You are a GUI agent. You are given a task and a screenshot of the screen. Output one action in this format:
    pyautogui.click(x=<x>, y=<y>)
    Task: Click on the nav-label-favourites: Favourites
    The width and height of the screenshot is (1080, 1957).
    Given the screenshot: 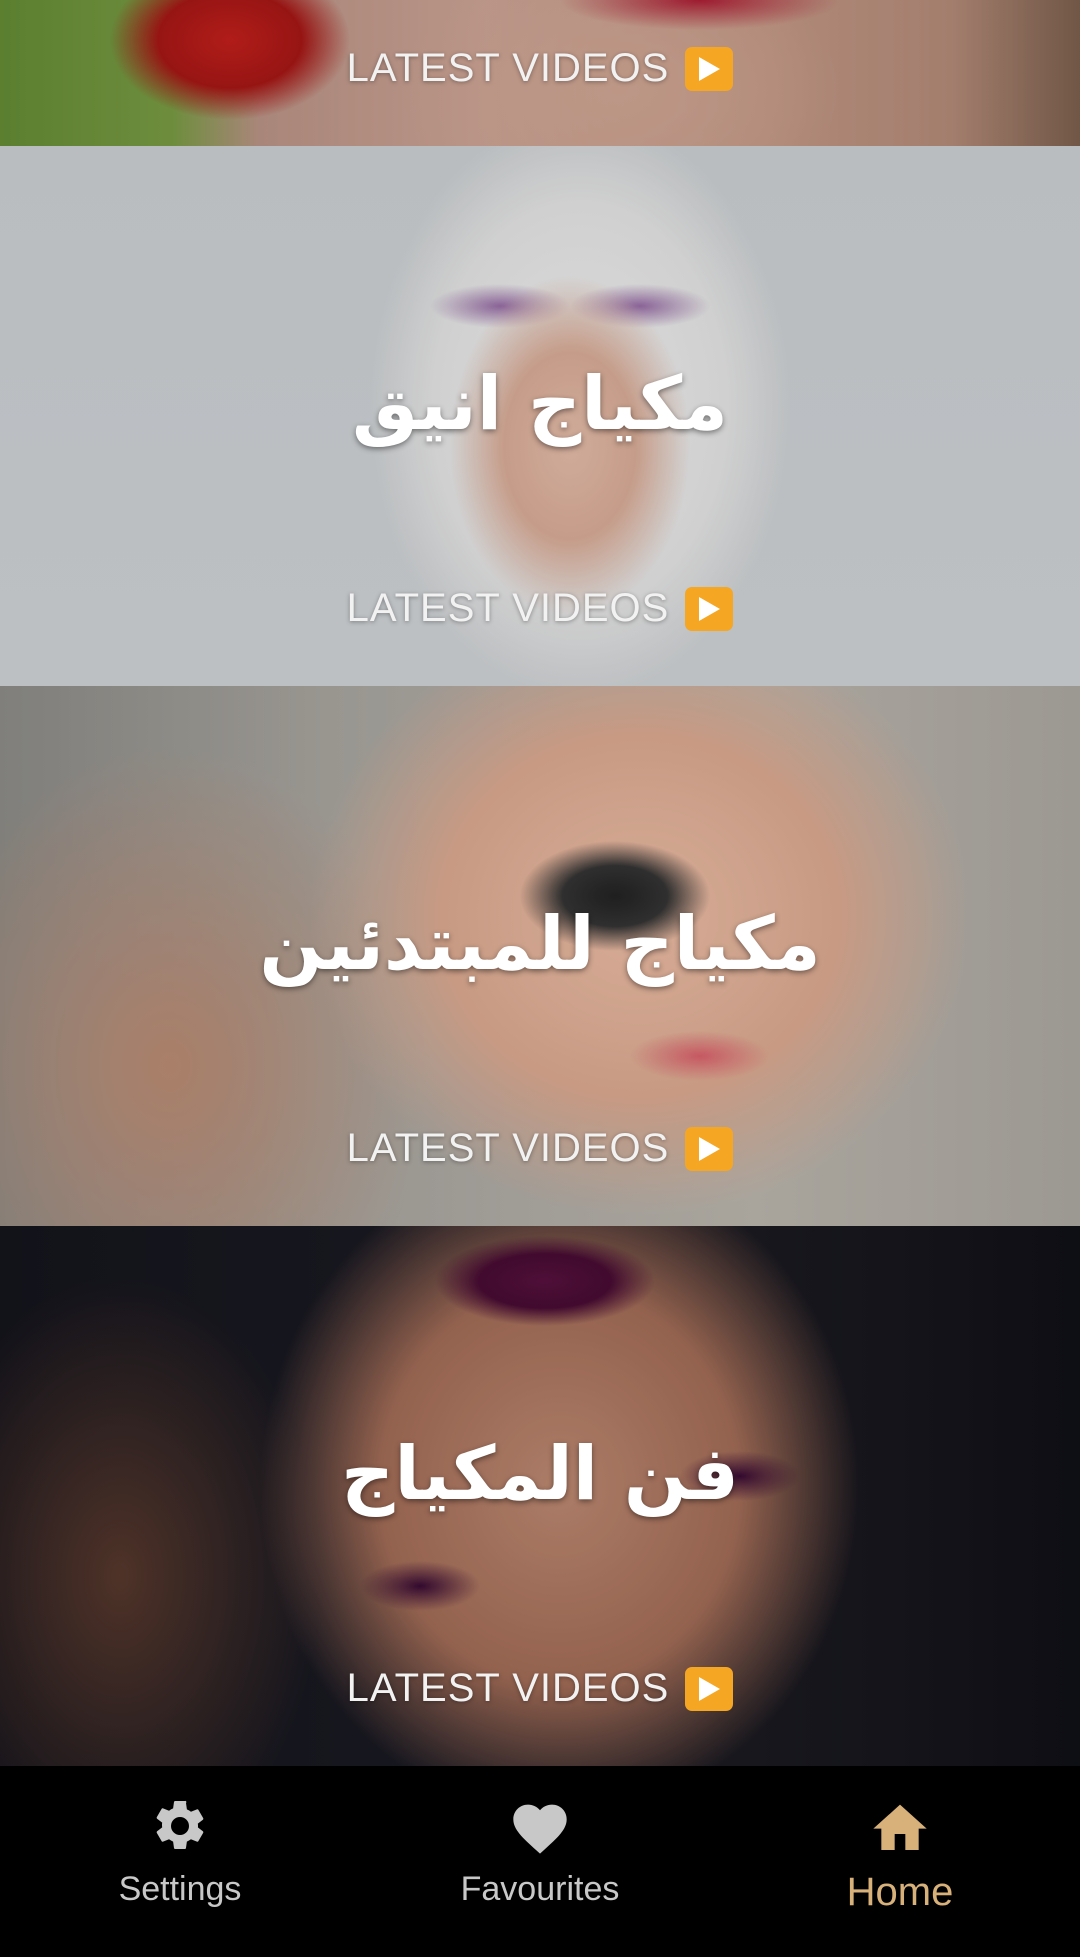 What is the action you would take?
    pyautogui.click(x=540, y=1889)
    